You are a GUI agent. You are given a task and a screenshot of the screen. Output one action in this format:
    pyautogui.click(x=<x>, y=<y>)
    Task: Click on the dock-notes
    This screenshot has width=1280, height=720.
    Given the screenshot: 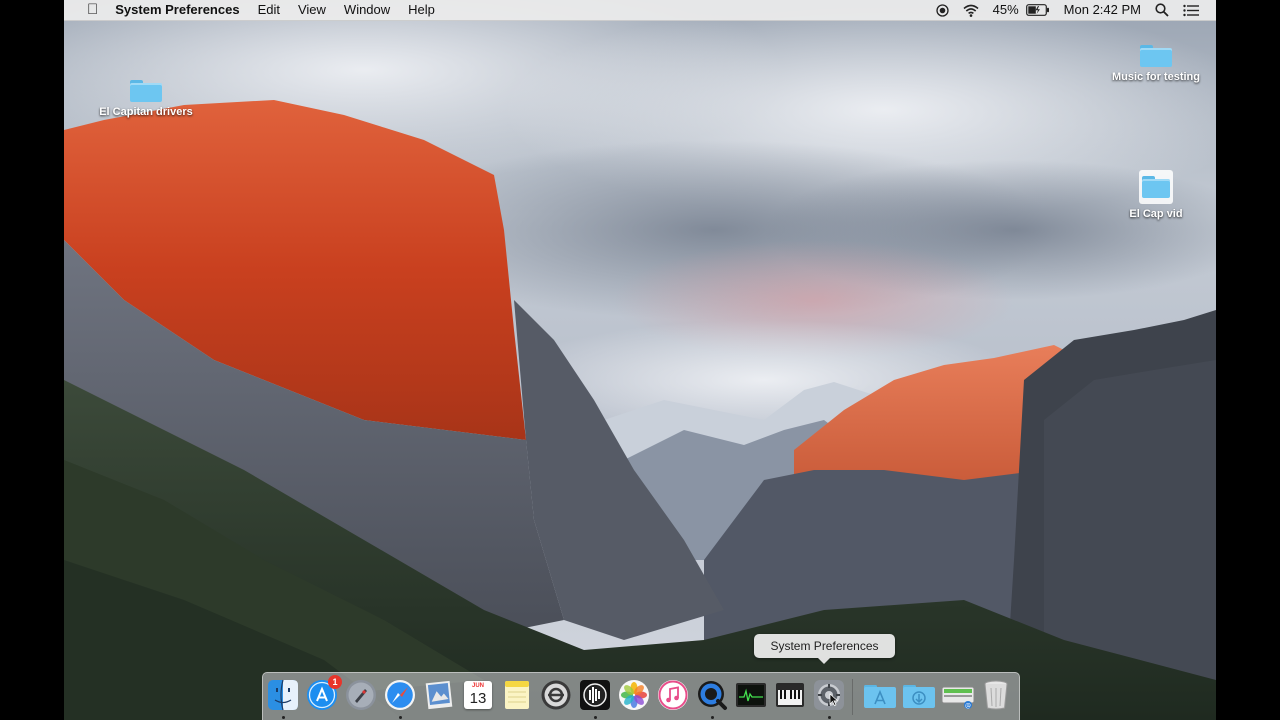 What is the action you would take?
    pyautogui.click(x=517, y=695)
    